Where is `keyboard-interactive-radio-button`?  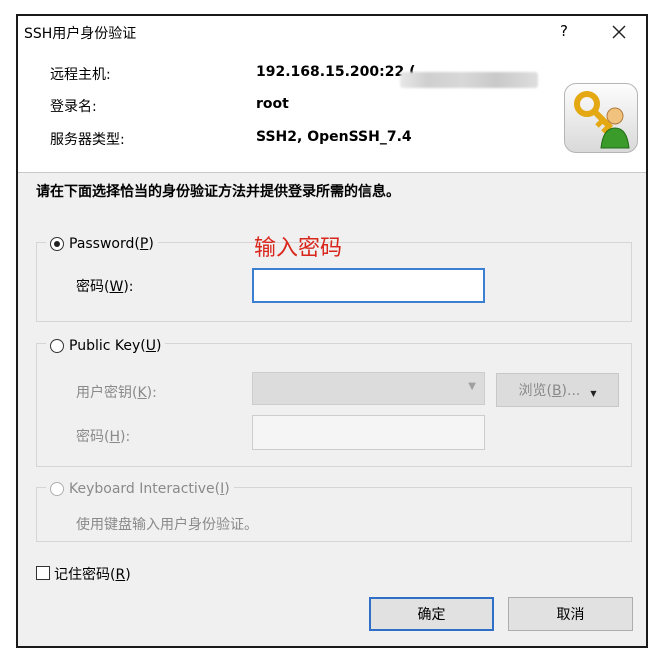 keyboard-interactive-radio-button is located at coordinates (57, 489).